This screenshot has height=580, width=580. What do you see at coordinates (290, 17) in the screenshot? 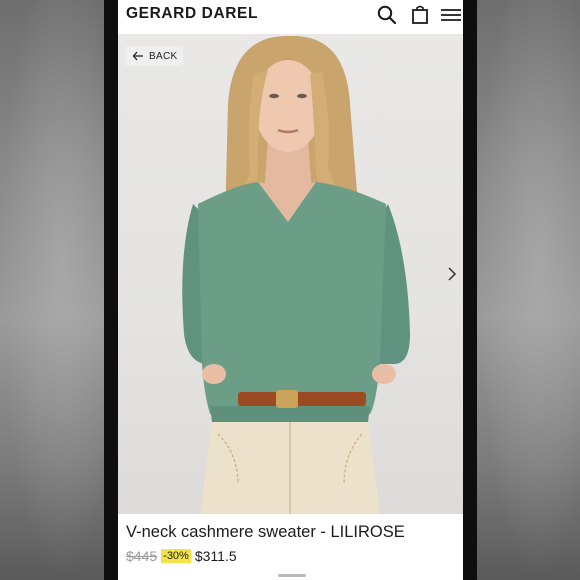
I see `site-header: GERARD DAREL` at bounding box center [290, 17].